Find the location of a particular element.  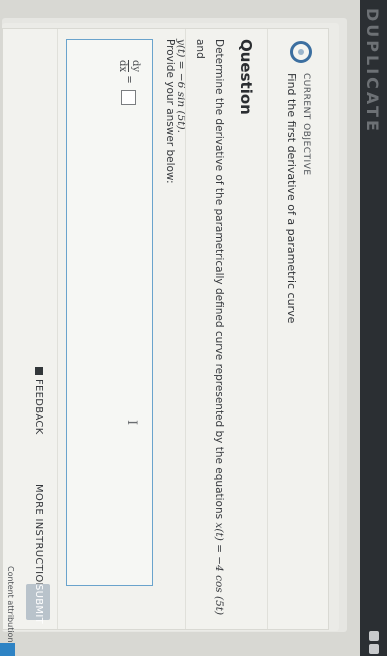

action-bar: FEEDBACK MORE INSTRUCTION SUBMIT is located at coordinates (36, 329).